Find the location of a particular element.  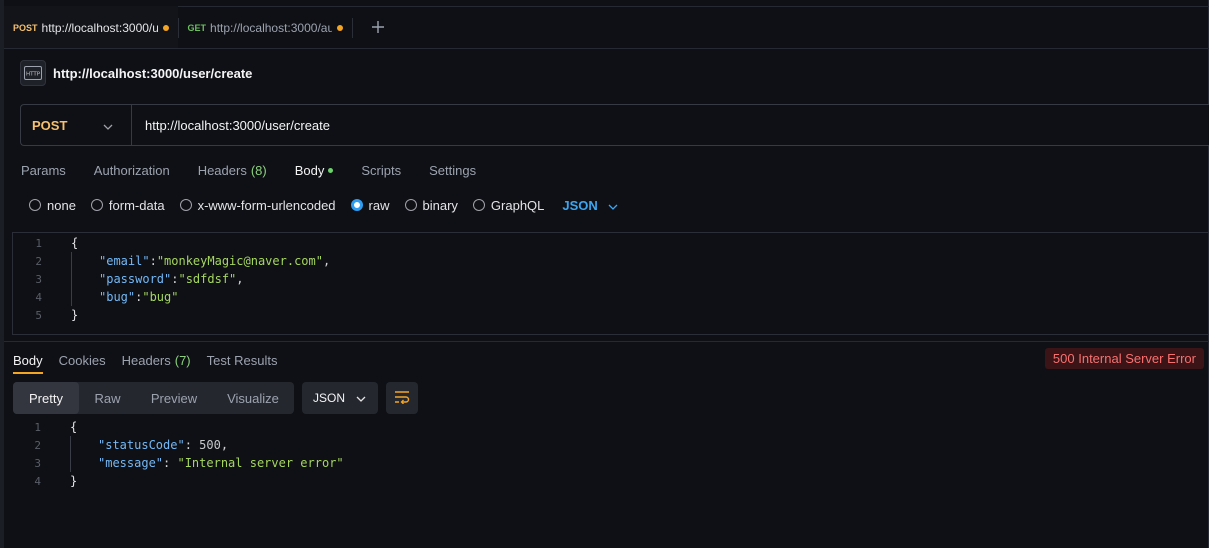

radio-none: none is located at coordinates (52, 205).